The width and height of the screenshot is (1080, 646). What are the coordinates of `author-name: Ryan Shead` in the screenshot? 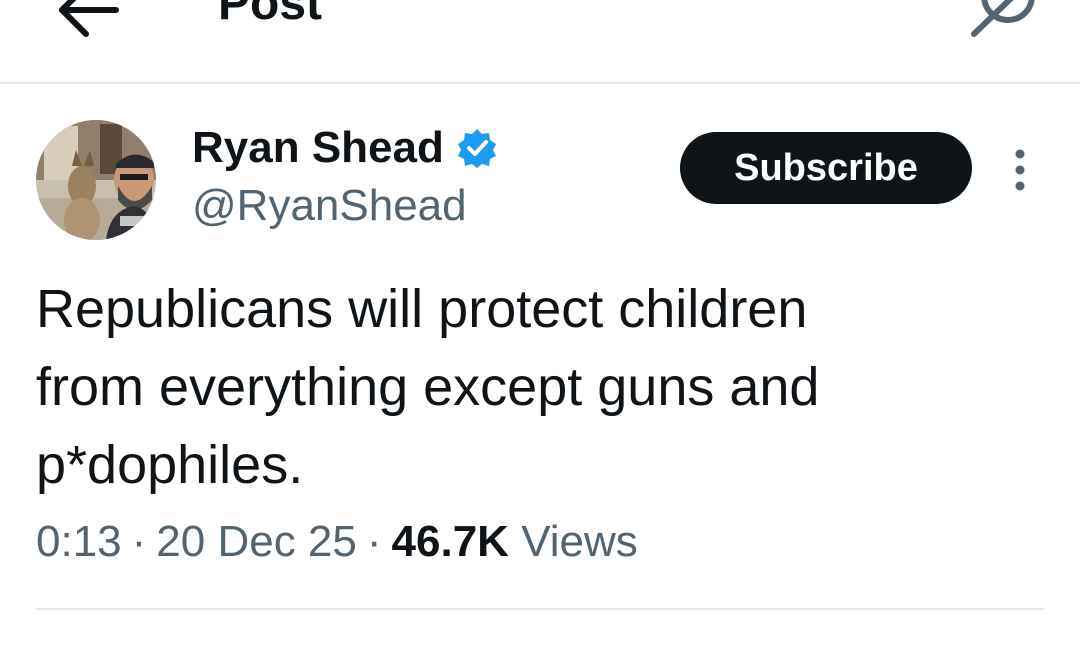 It's located at (345, 147).